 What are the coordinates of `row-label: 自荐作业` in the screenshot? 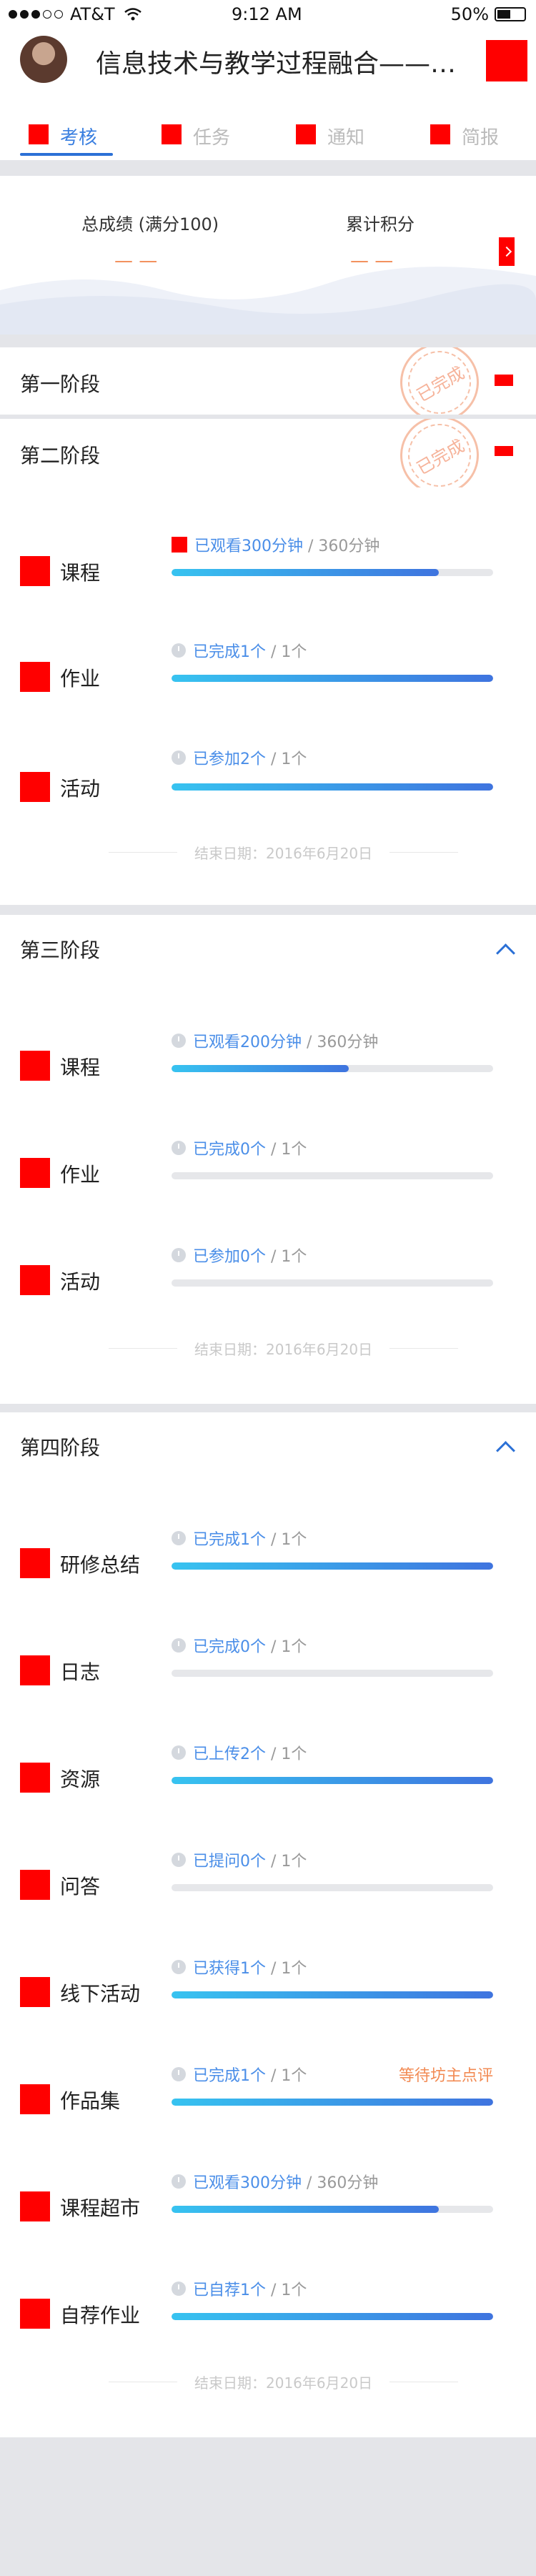 It's located at (100, 2315).